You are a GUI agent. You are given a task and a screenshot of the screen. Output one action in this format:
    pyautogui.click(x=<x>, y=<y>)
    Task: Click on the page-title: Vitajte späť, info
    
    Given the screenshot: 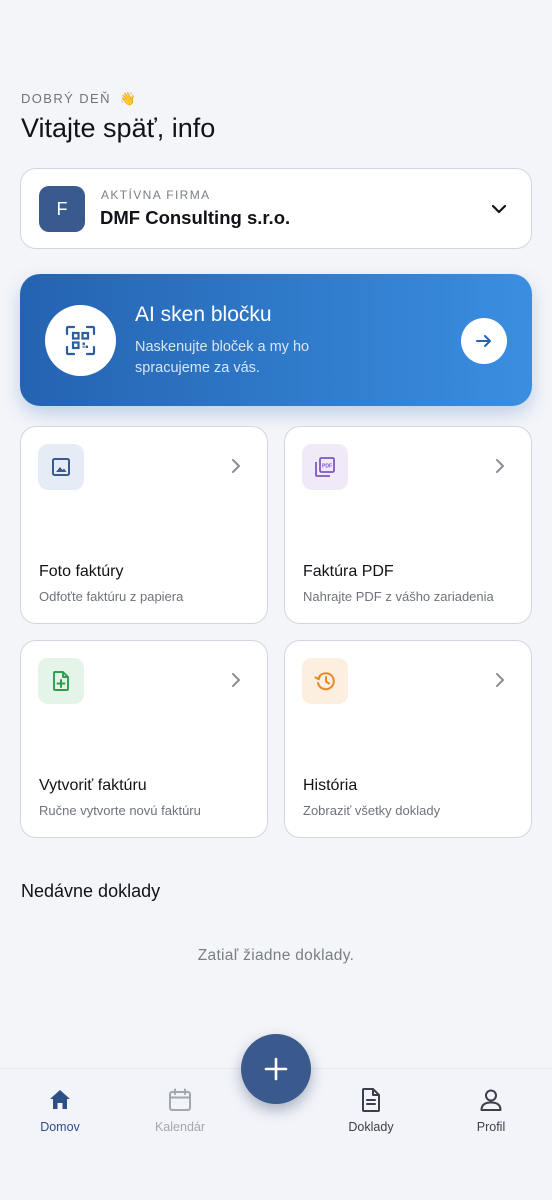 What is the action you would take?
    pyautogui.click(x=118, y=128)
    